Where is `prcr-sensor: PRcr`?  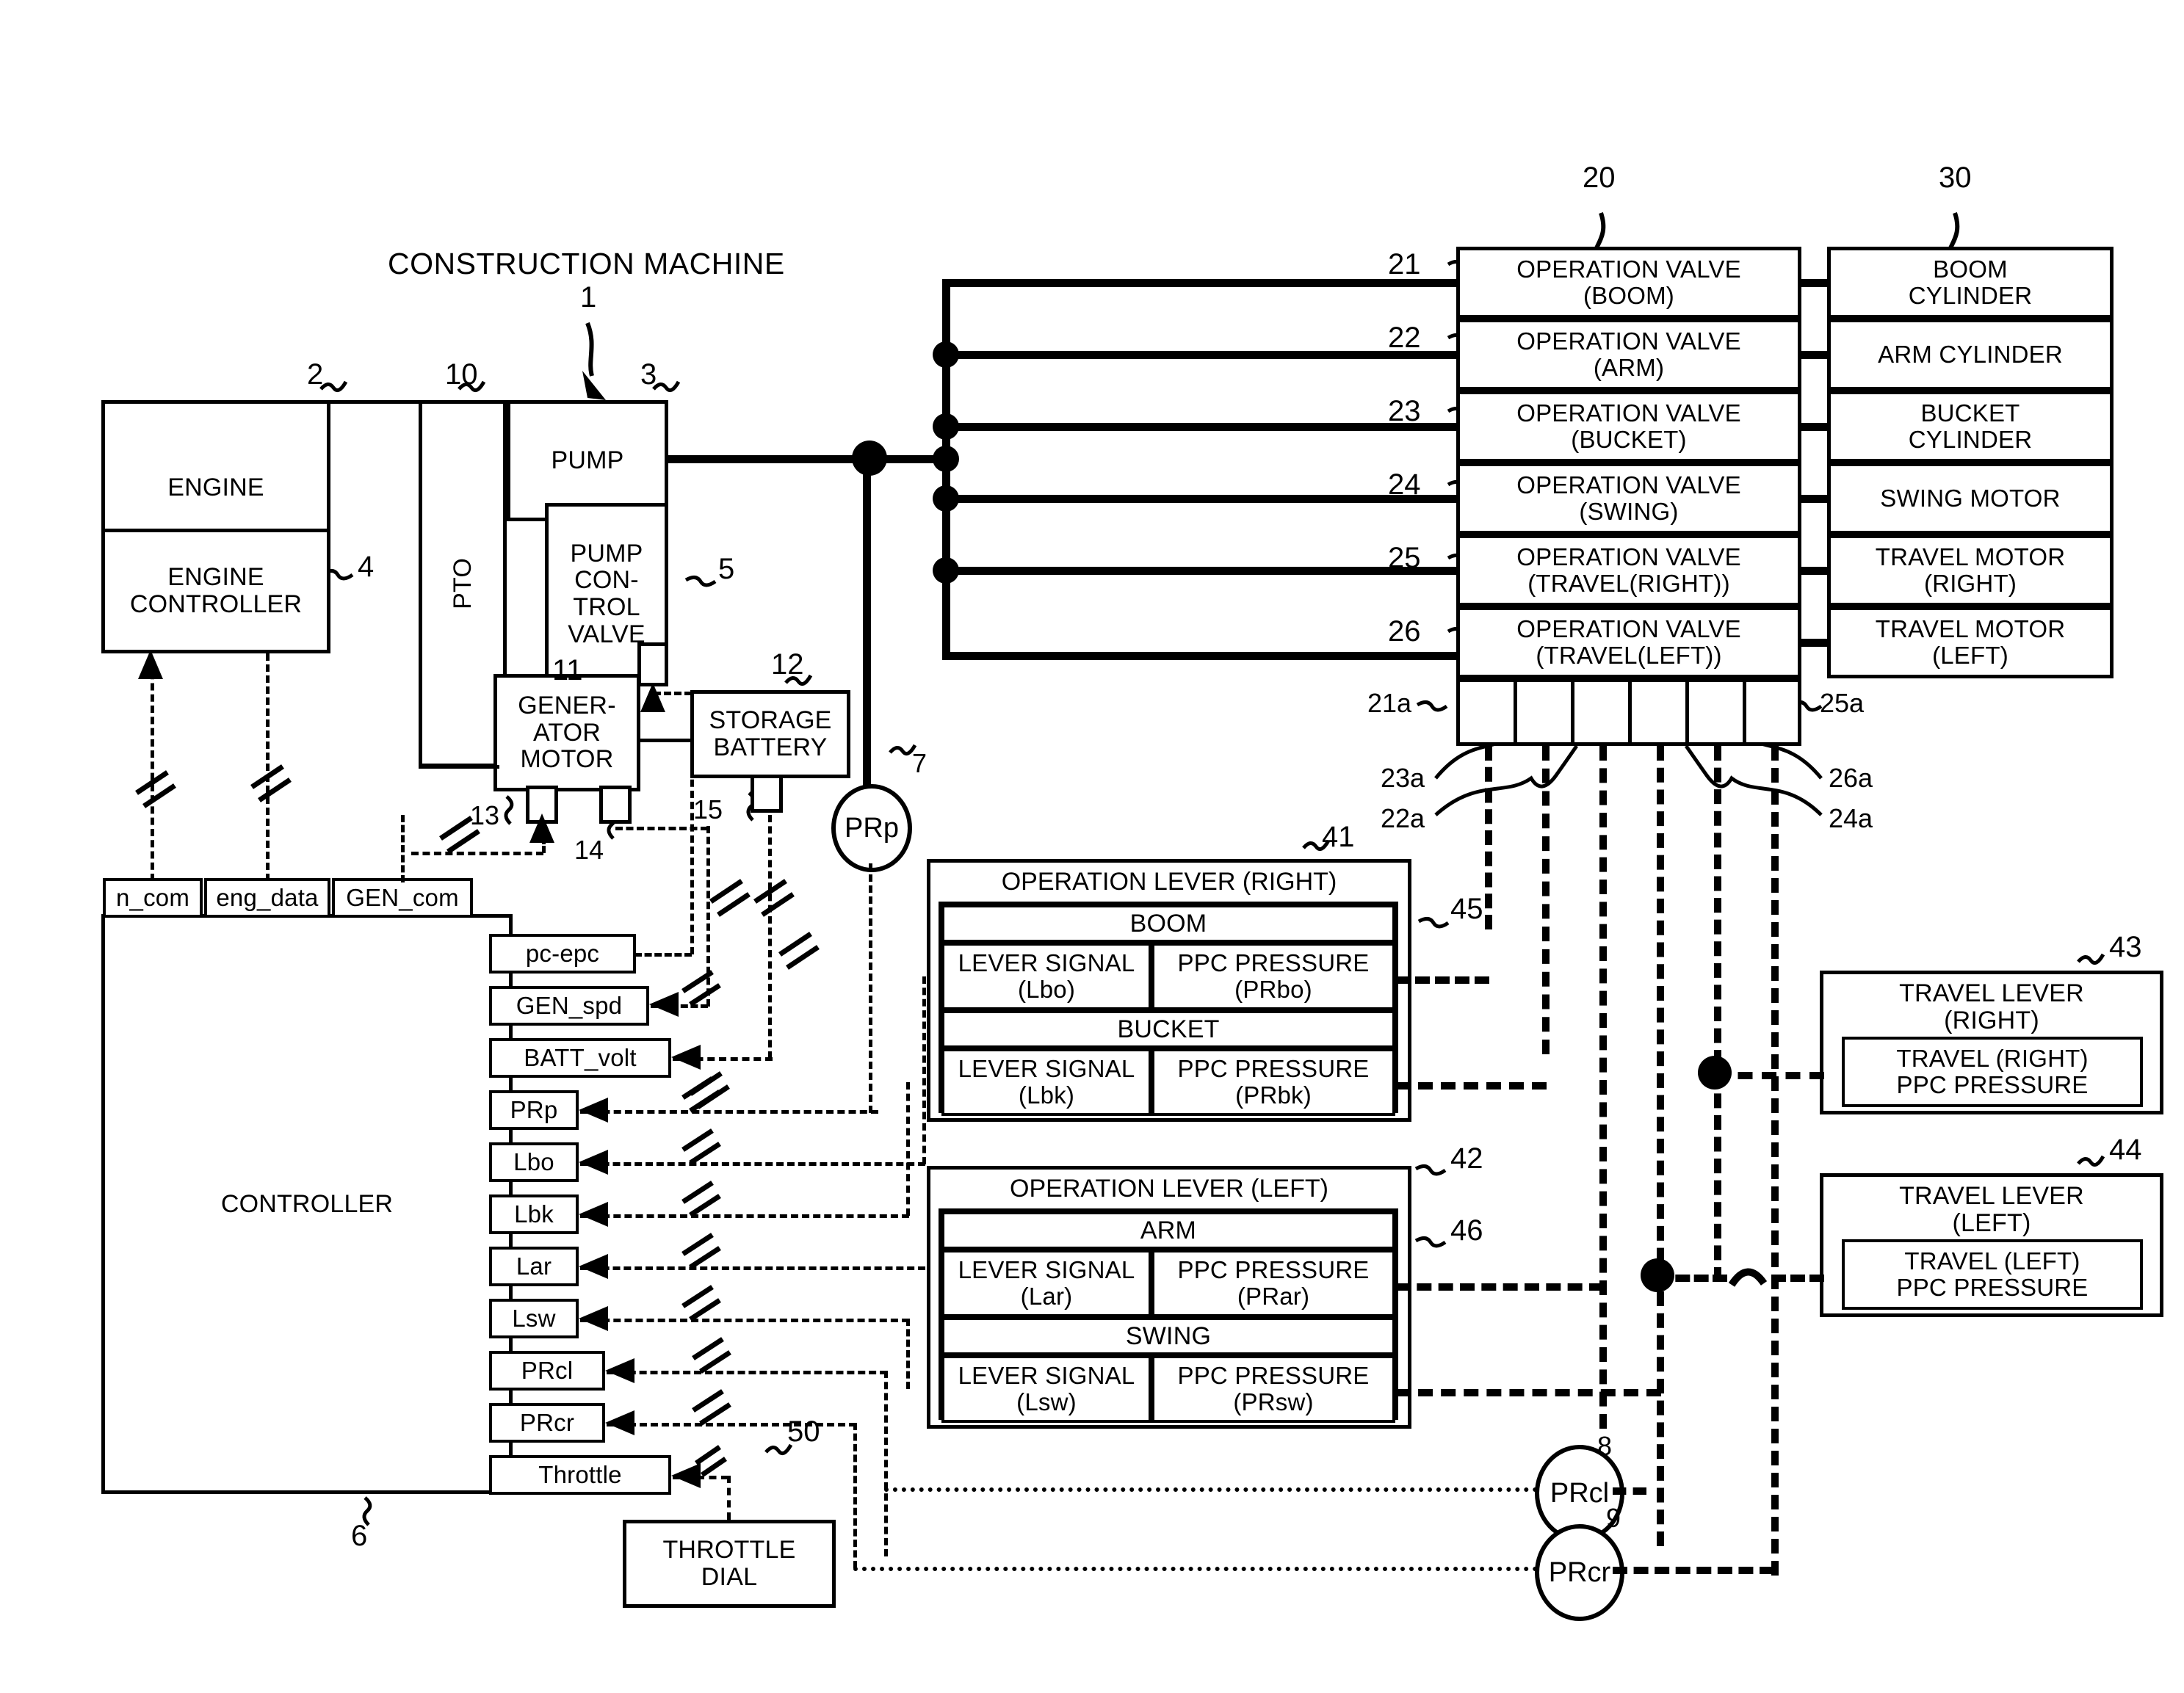 prcr-sensor: PRcr is located at coordinates (1579, 1572).